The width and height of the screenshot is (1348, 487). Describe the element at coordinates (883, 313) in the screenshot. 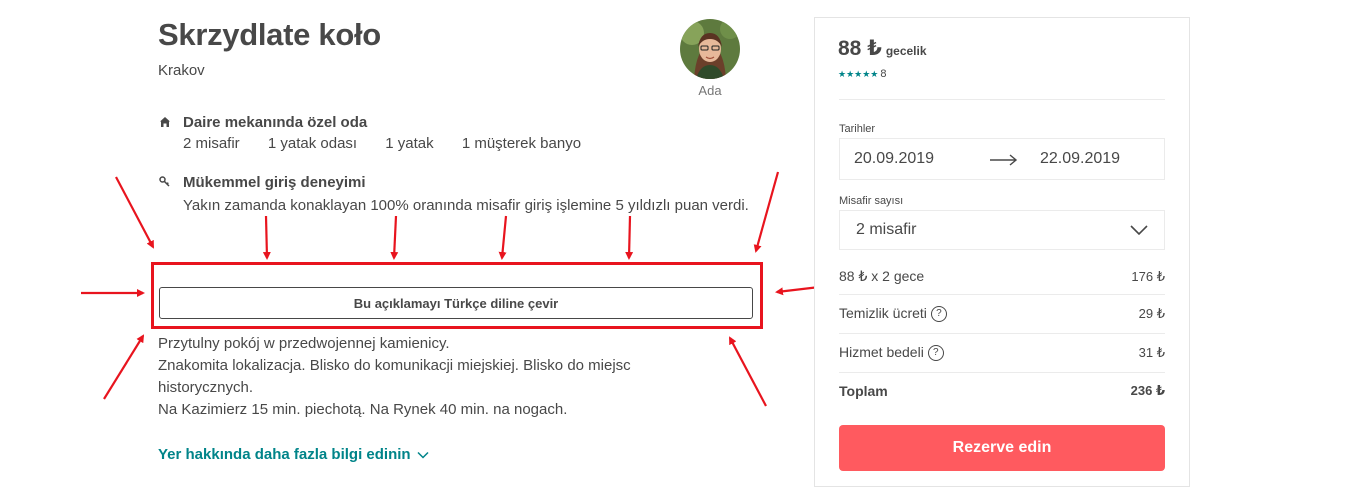

I see `price-line-label: Temizlik ücreti` at that location.